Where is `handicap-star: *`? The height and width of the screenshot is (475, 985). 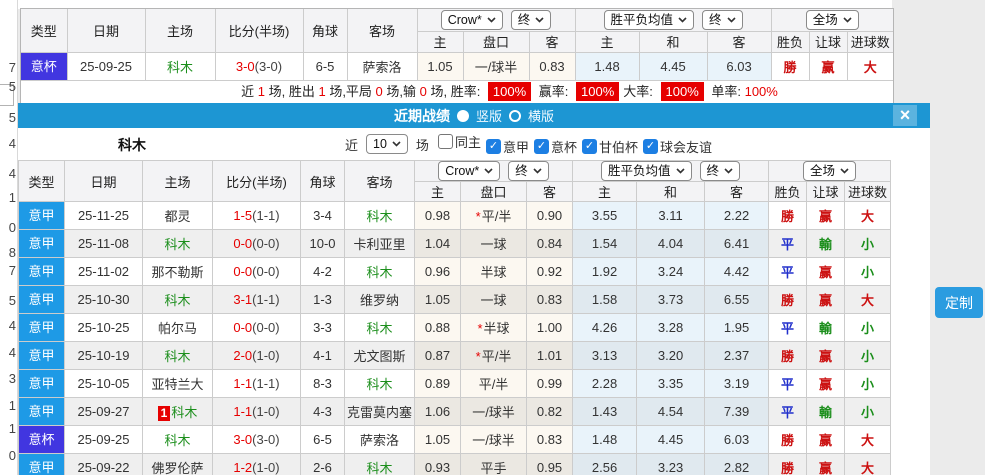
handicap-star: * is located at coordinates (478, 216).